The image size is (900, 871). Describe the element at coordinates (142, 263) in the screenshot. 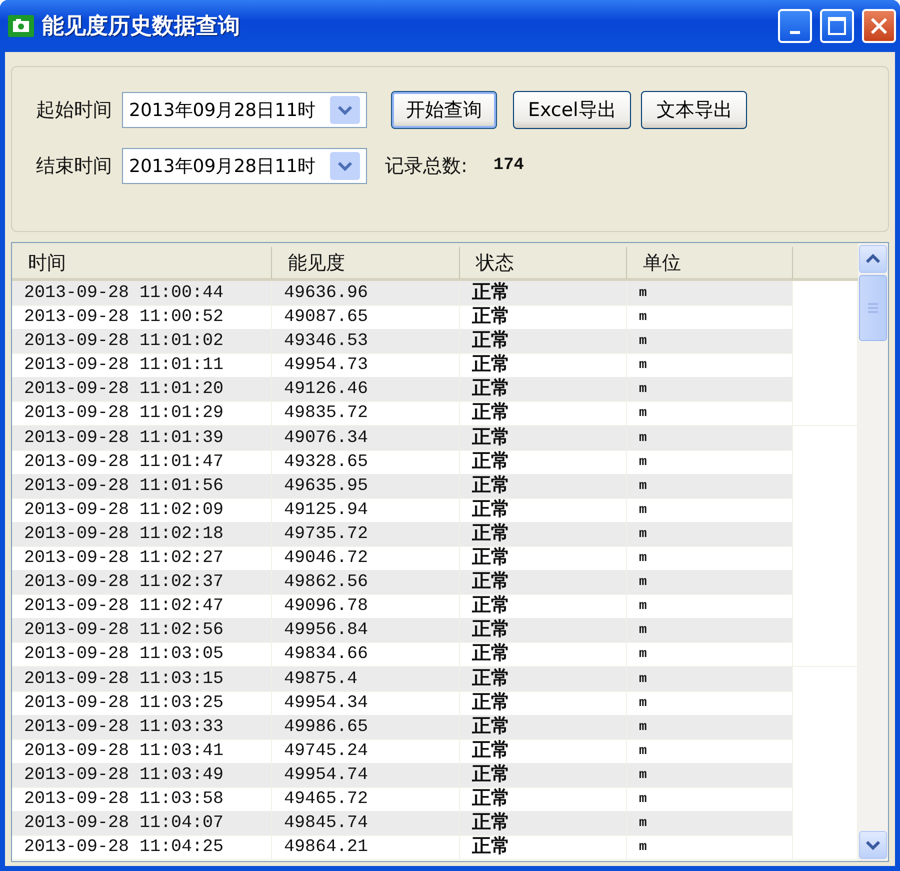

I see `column-header: 时间` at that location.